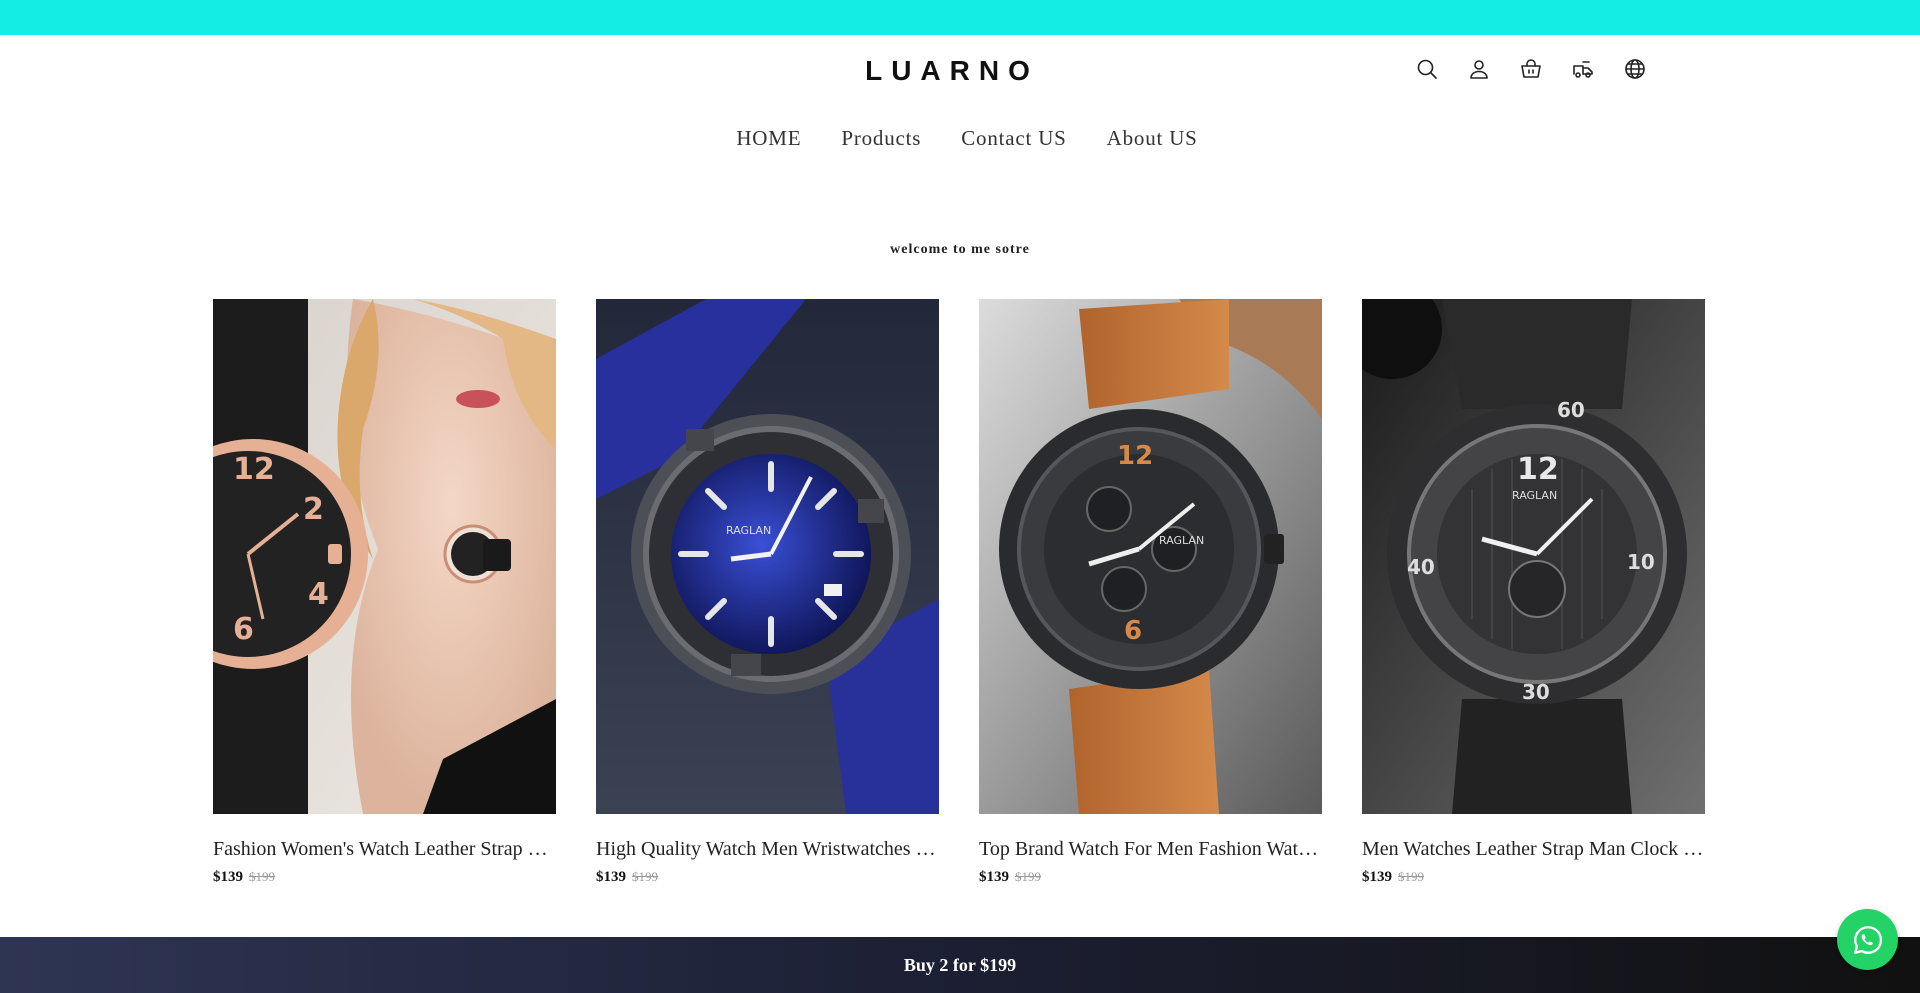  I want to click on header-icons, so click(1531, 69).